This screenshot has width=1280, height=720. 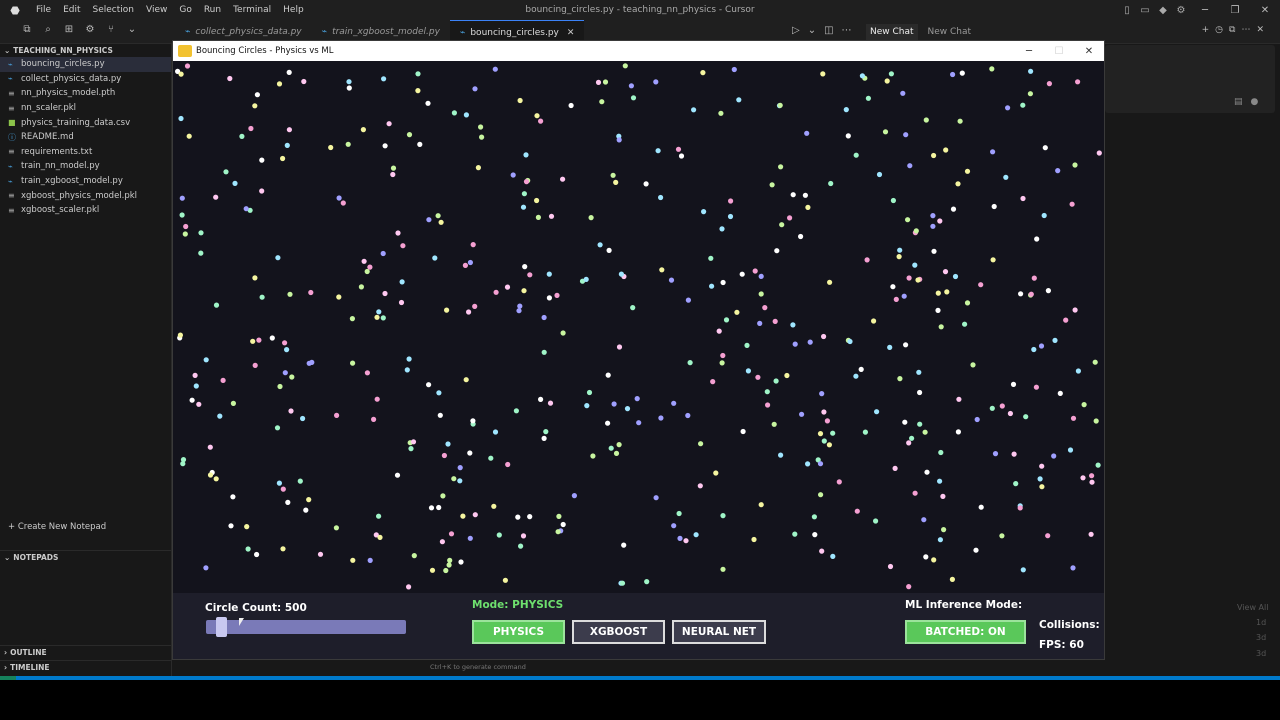 What do you see at coordinates (1238, 102) in the screenshot?
I see `image-icon: ▤` at bounding box center [1238, 102].